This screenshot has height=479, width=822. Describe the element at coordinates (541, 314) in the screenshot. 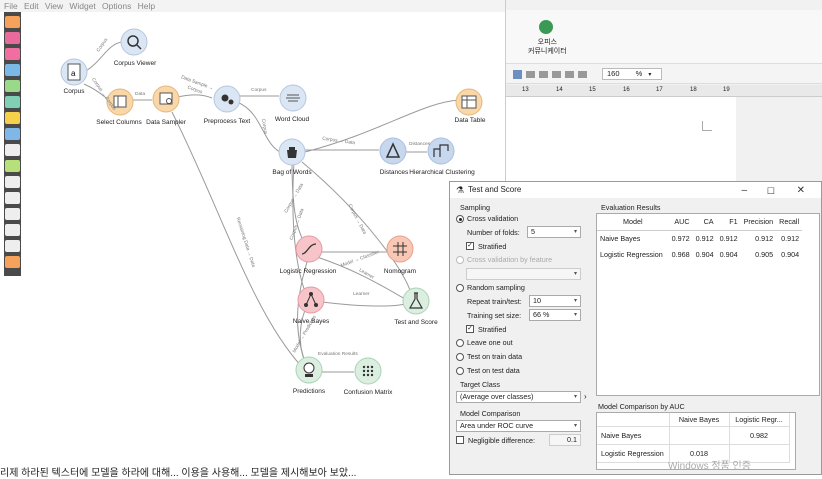

I see `train-size-value: 66 %` at that location.